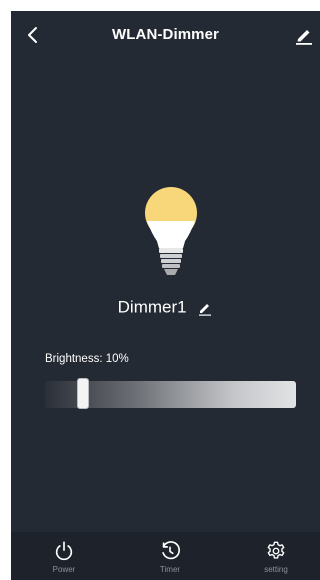 The width and height of the screenshot is (320, 580). What do you see at coordinates (170, 569) in the screenshot?
I see `tab-label: Timer` at bounding box center [170, 569].